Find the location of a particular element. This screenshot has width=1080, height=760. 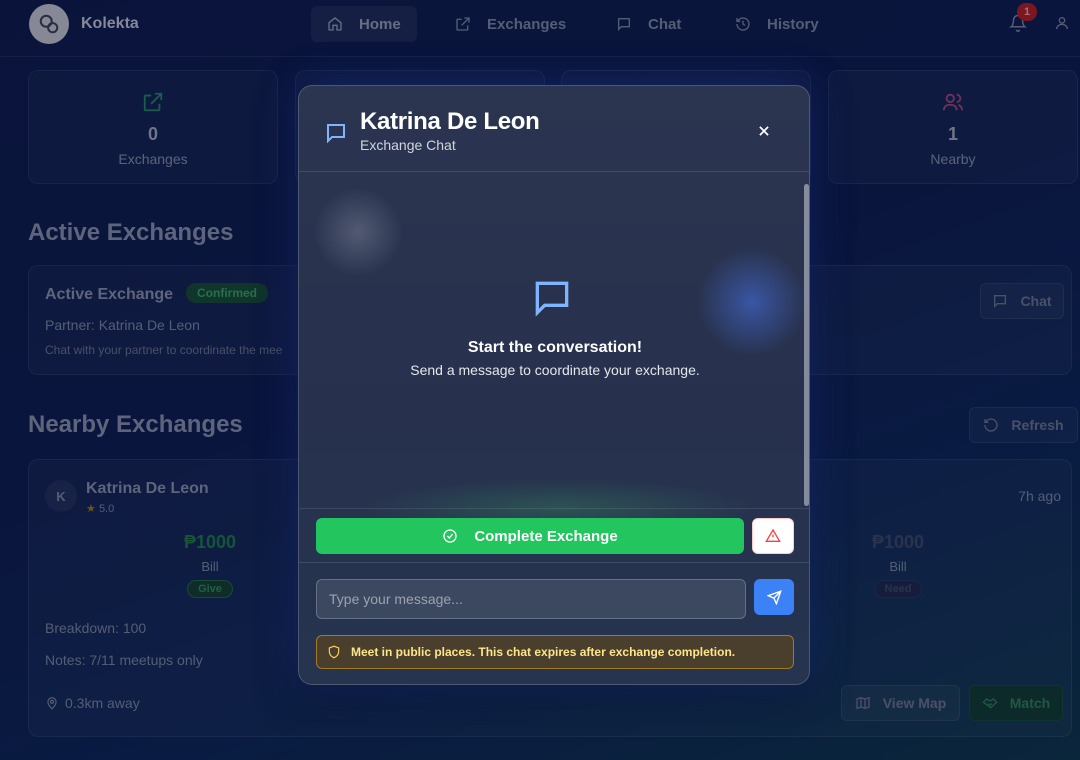

modal-title: Katrina De Leon is located at coordinates (450, 121).